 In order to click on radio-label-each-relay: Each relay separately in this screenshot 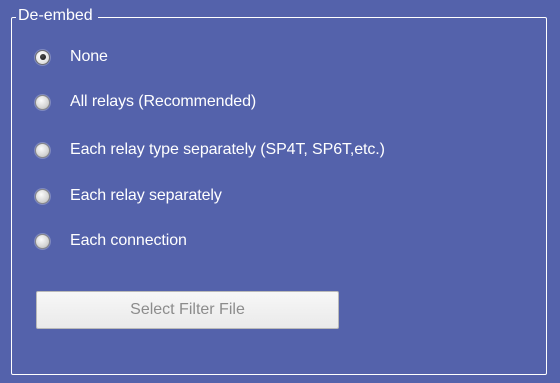, I will do `click(146, 195)`.